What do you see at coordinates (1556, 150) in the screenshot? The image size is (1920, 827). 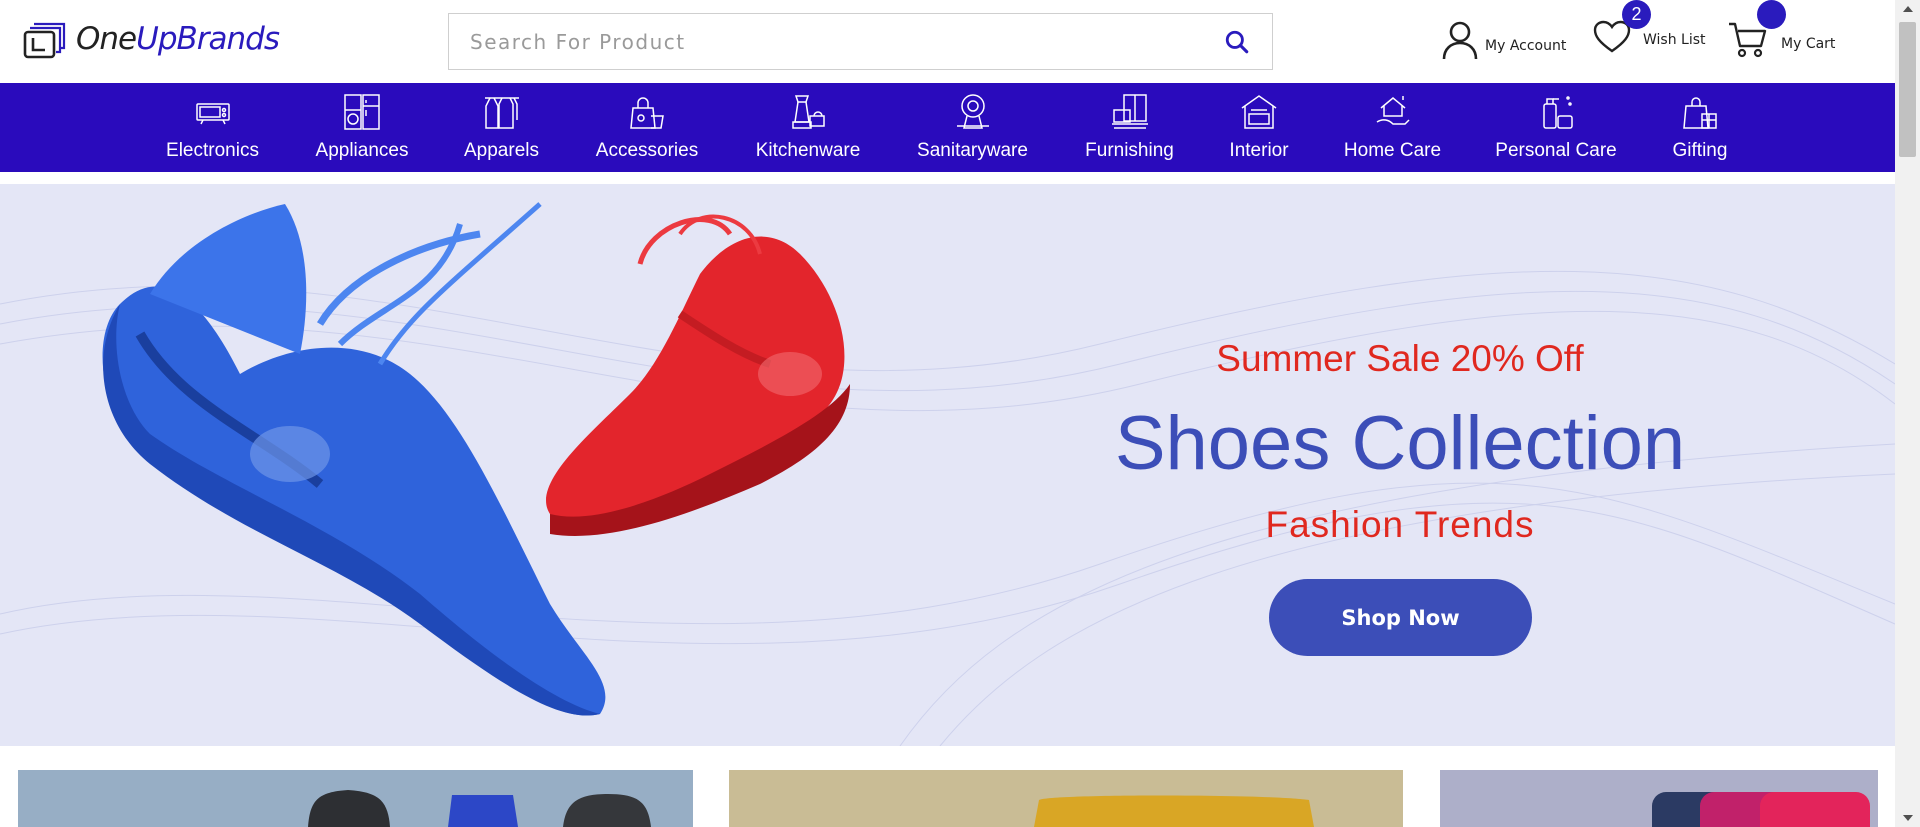 I see `nav-item-label: Personal Care` at bounding box center [1556, 150].